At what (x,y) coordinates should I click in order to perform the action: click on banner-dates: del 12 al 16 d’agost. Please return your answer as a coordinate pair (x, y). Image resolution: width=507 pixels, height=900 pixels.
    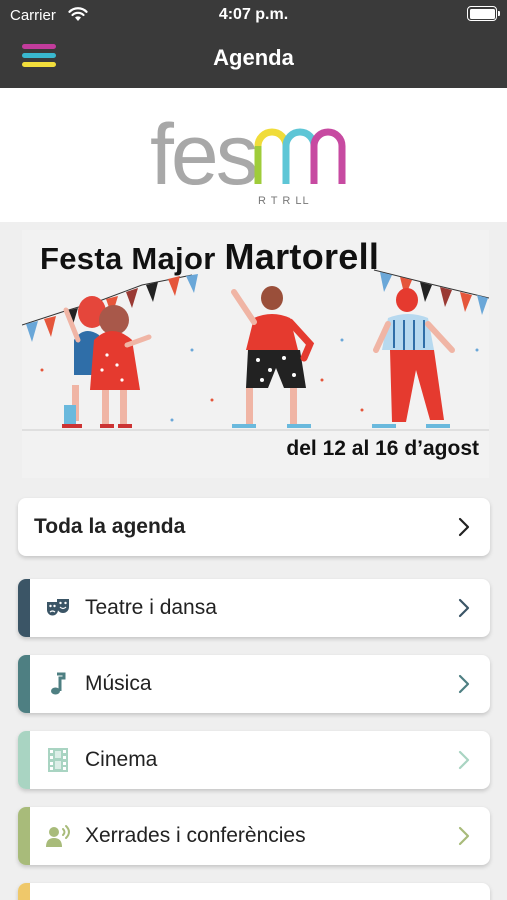
    Looking at the image, I should click on (382, 448).